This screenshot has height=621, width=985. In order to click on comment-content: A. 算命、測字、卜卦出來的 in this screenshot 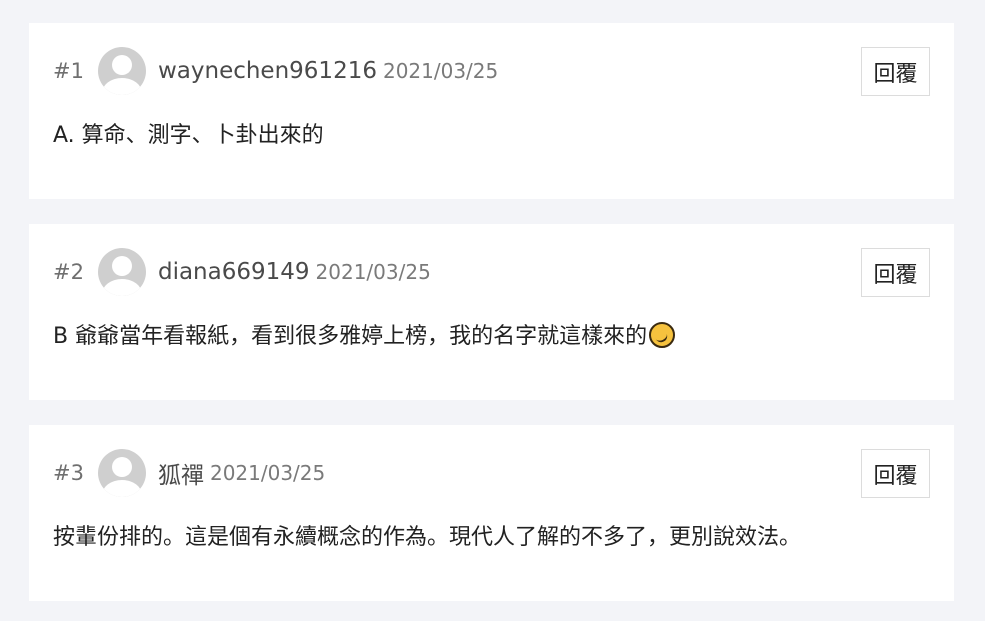, I will do `click(491, 136)`.